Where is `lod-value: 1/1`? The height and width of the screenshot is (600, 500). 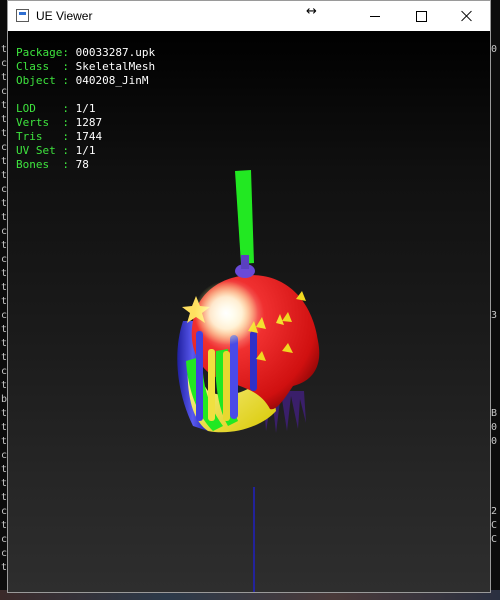 lod-value: 1/1 is located at coordinates (85, 108).